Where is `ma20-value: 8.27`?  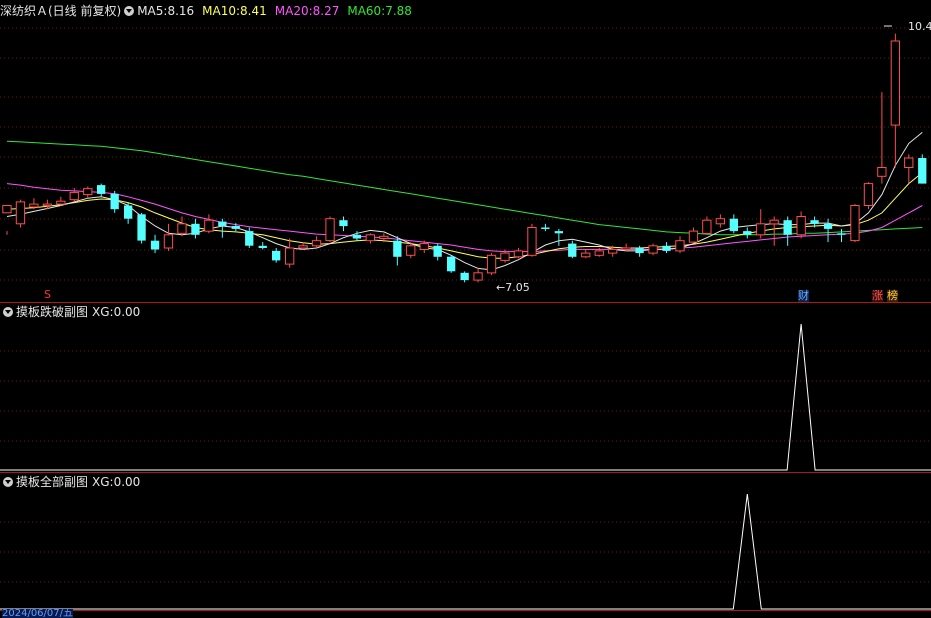
ma20-value: 8.27 is located at coordinates (326, 11).